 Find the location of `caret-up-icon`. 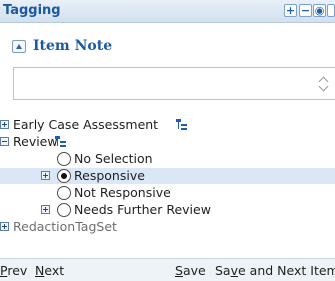

caret-up-icon is located at coordinates (19, 46).